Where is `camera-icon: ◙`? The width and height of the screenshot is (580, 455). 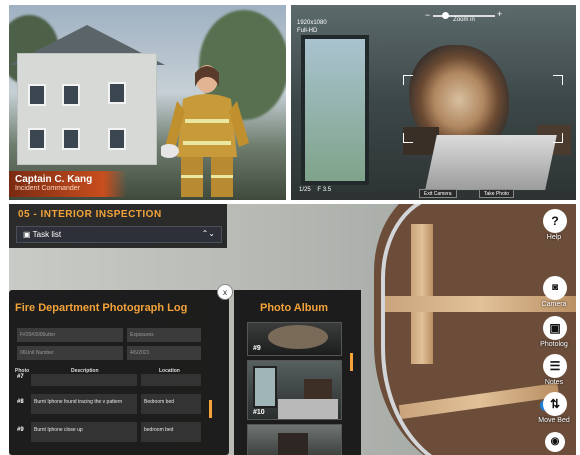
camera-icon: ◙ is located at coordinates (555, 287).